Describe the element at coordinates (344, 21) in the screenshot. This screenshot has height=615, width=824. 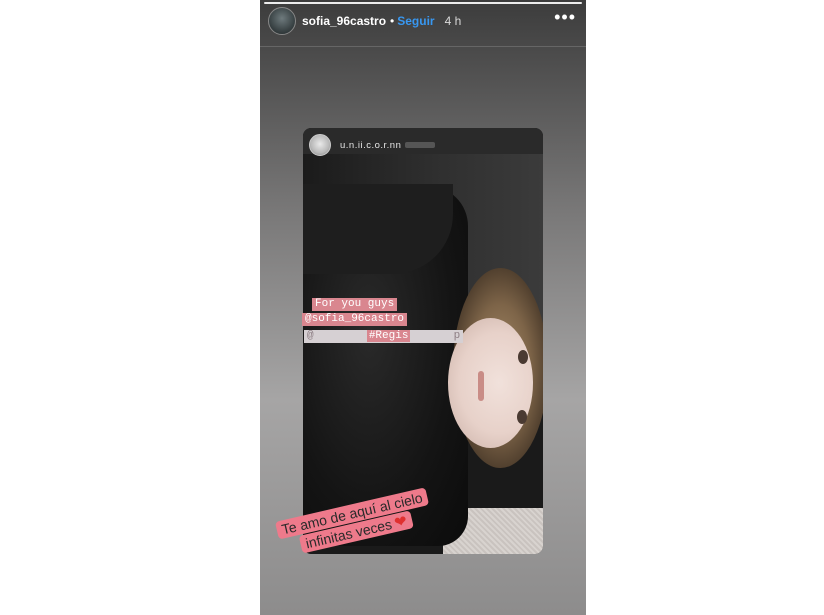
I see `username: sofia_96castro` at that location.